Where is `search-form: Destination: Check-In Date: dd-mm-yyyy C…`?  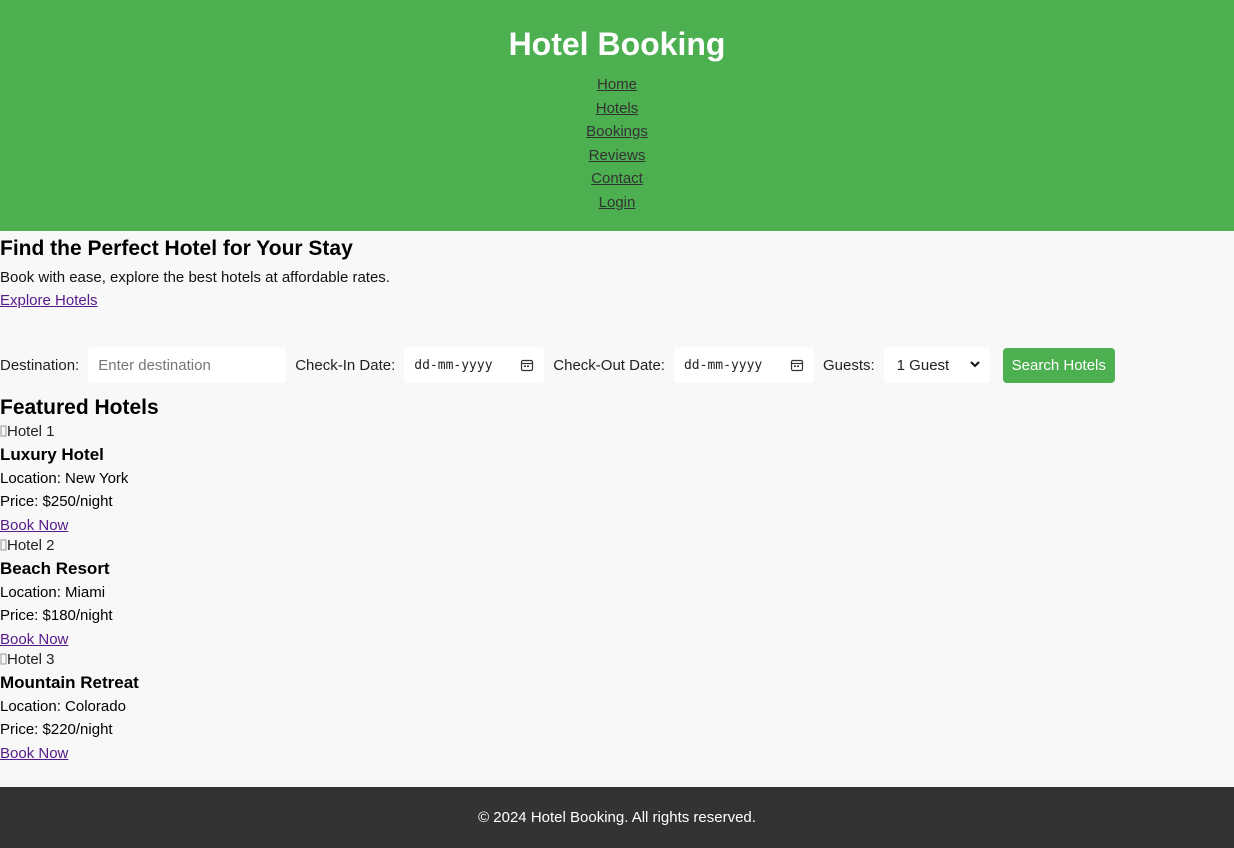 search-form: Destination: Check-In Date: dd-mm-yyyy C… is located at coordinates (617, 365).